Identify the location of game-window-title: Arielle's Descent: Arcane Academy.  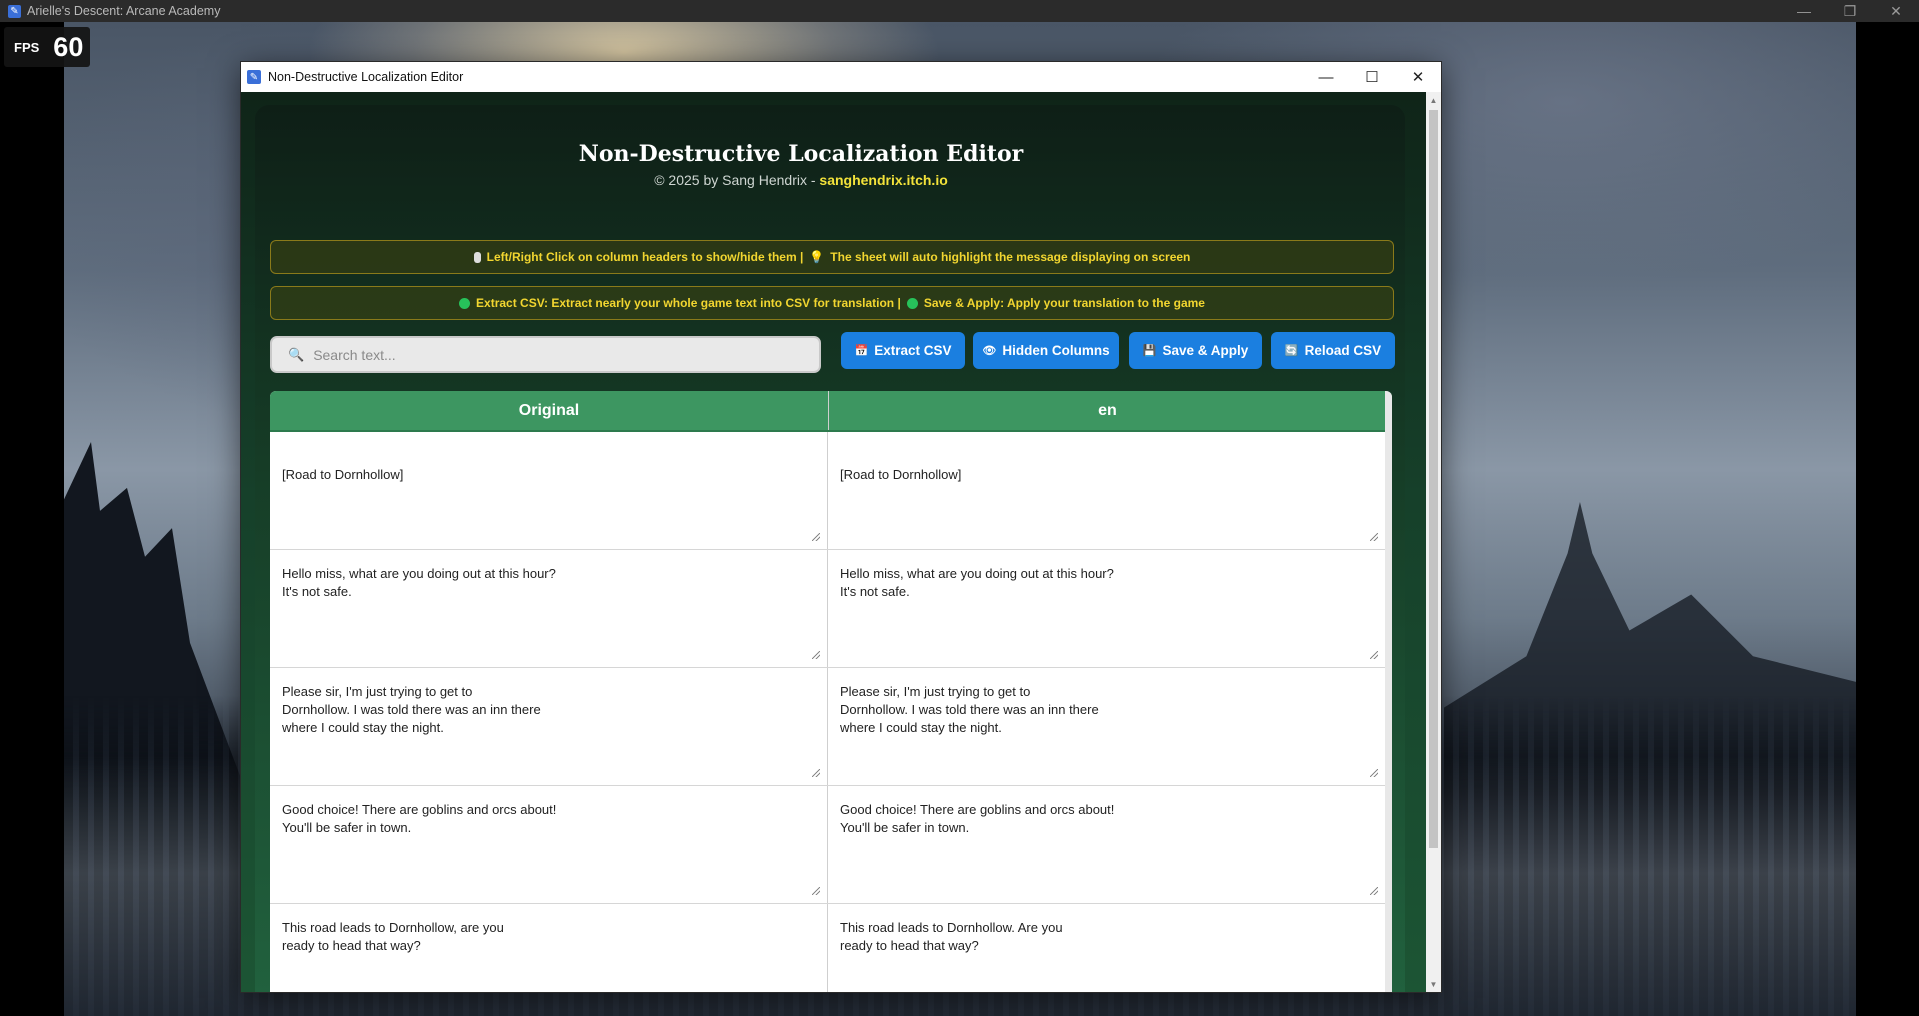
(124, 11).